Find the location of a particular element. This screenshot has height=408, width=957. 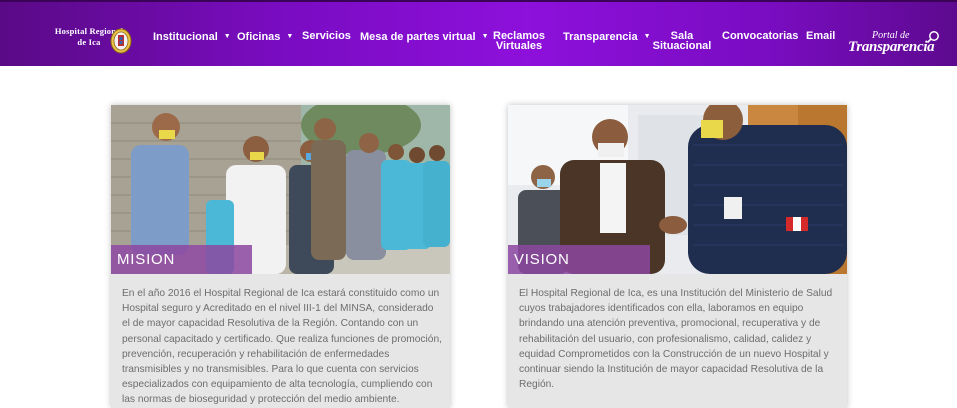

hospital-seal-icon is located at coordinates (121, 41).